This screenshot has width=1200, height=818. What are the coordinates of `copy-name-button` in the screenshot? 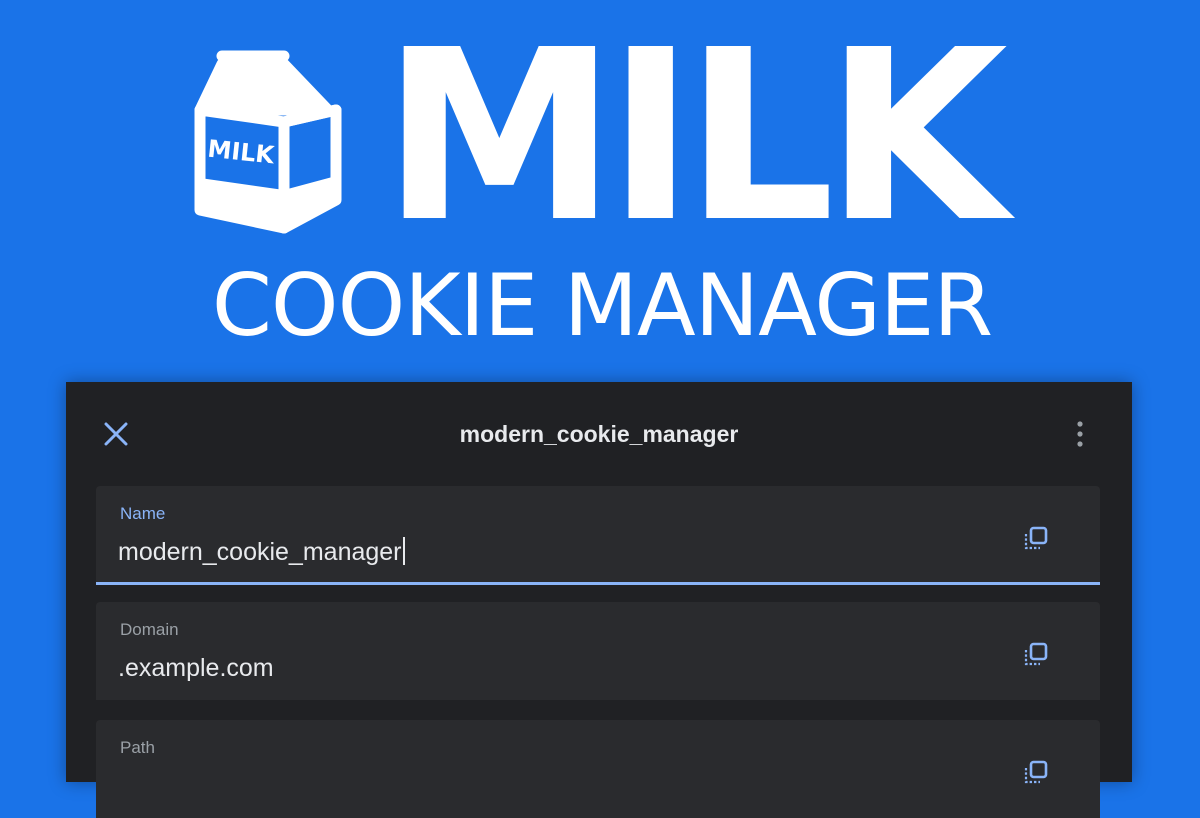 It's located at (1036, 538).